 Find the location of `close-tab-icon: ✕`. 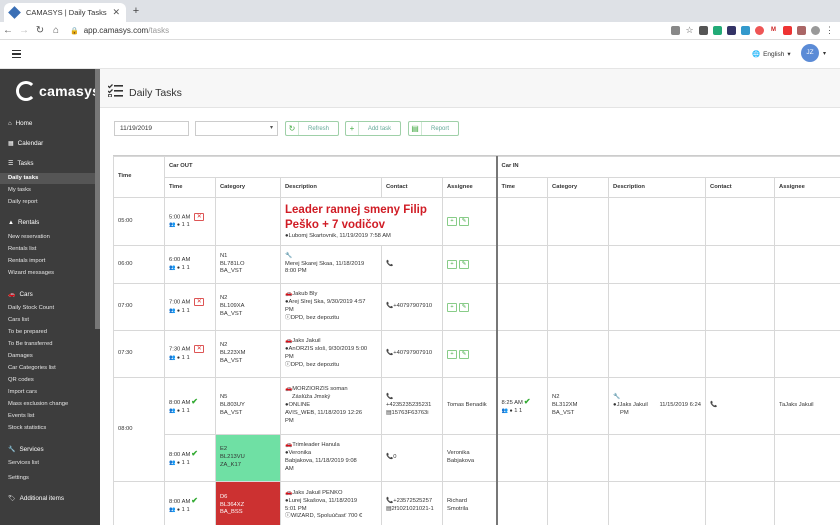

close-tab-icon: ✕ is located at coordinates (116, 12).